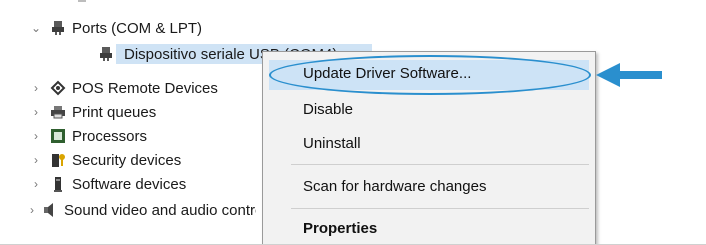 The height and width of the screenshot is (245, 706). Describe the element at coordinates (58, 88) in the screenshot. I see `pos-device-icon` at that location.